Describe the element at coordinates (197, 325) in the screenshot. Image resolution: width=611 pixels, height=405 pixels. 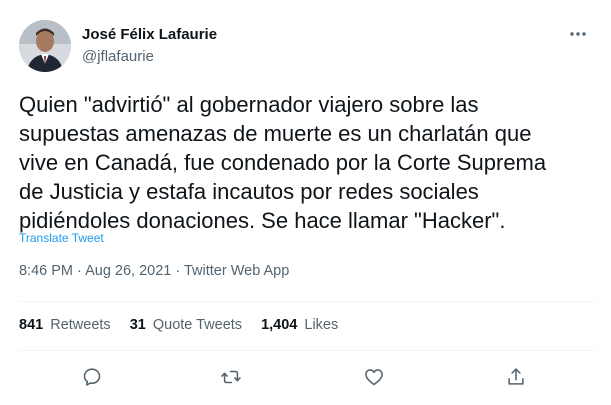
I see `quote-tweets-label: Quote Tweets` at that location.